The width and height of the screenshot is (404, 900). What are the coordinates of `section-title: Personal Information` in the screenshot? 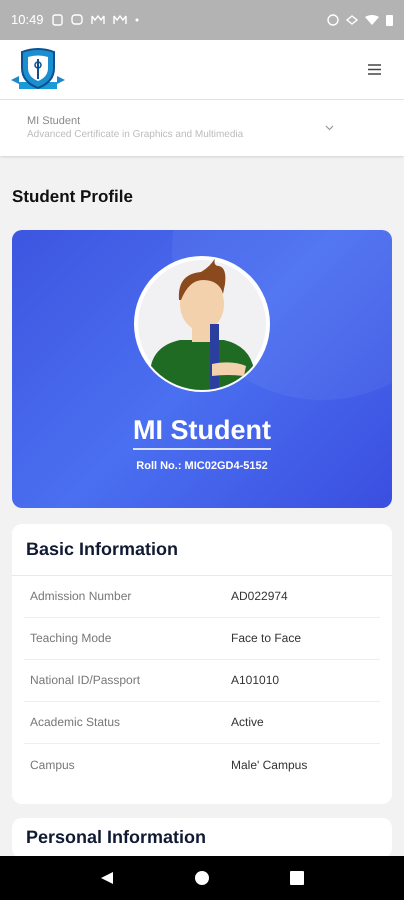 It's located at (117, 837).